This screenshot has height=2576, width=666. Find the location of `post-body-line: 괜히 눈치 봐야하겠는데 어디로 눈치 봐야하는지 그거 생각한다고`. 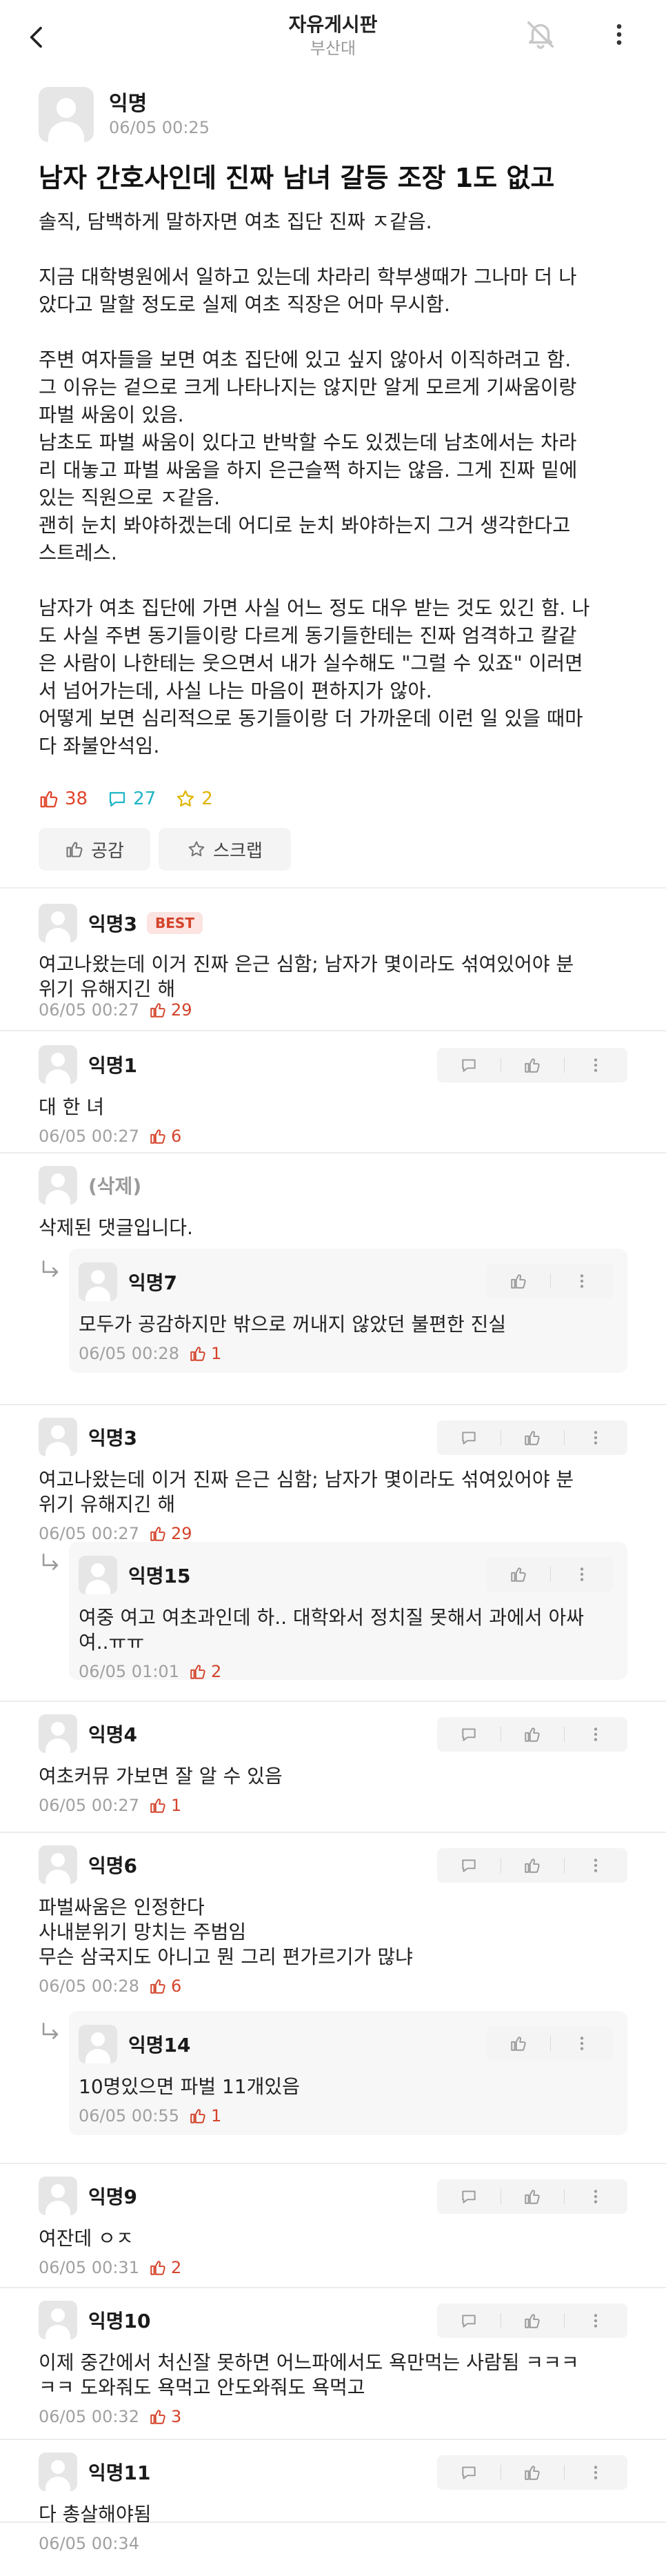

post-body-line: 괜히 눈치 봐야하겠는데 어디로 눈치 봐야하는지 그거 생각한다고 is located at coordinates (305, 525).